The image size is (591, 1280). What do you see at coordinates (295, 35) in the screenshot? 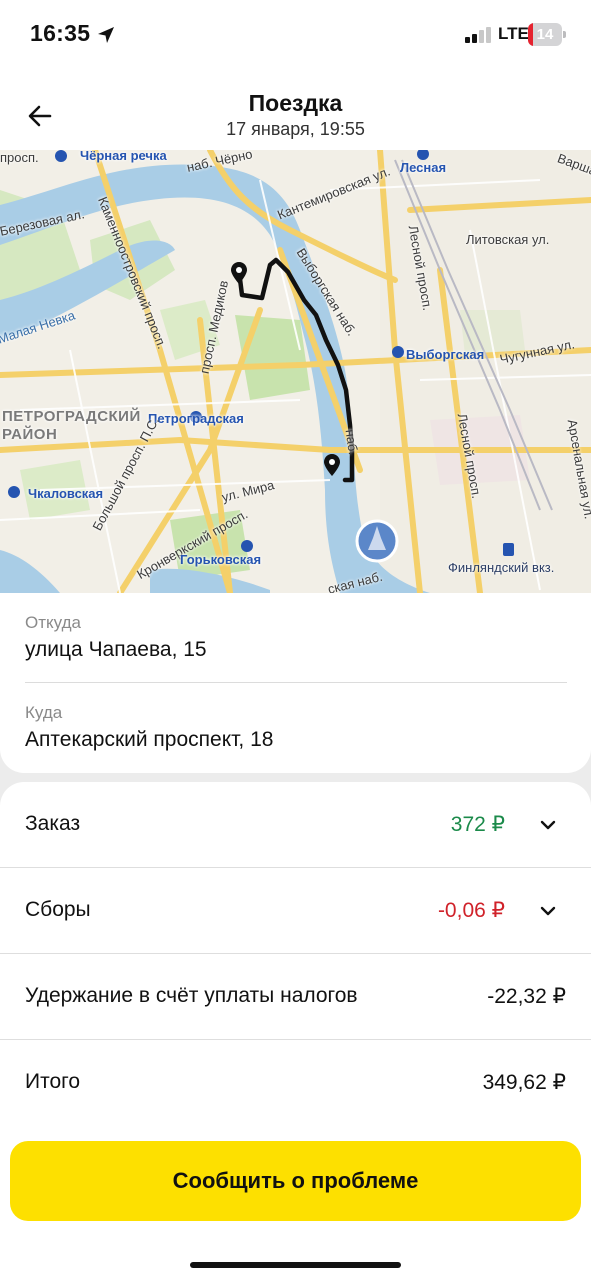
I see `status-bar: 16:35 LTE 14` at bounding box center [295, 35].